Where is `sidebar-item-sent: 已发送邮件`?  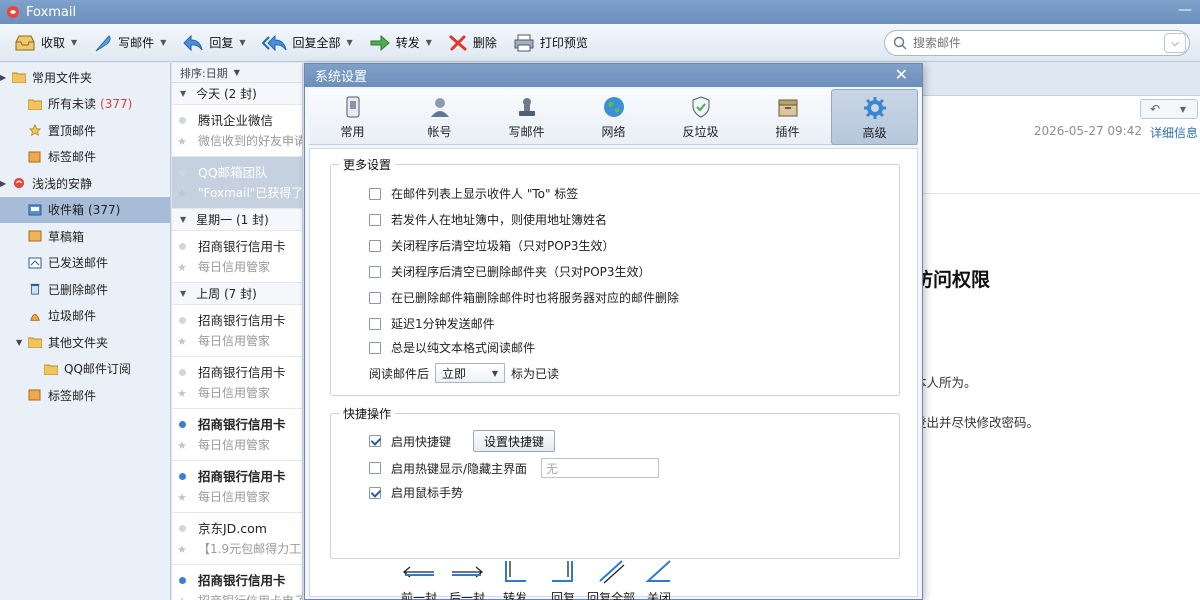 sidebar-item-sent: 已发送邮件 is located at coordinates (85, 263).